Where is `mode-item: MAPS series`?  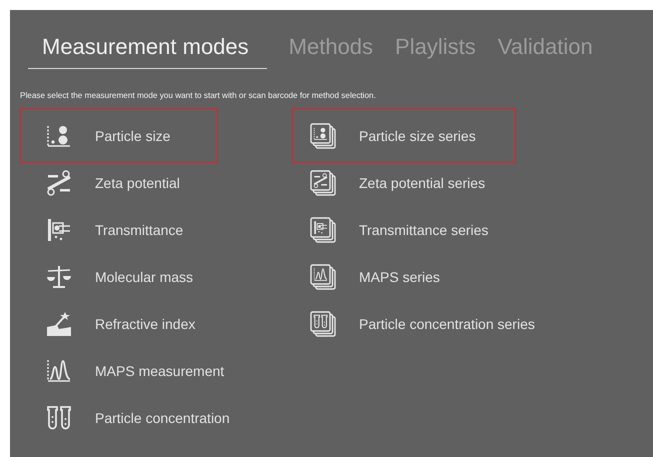
mode-item: MAPS series is located at coordinates (404, 276).